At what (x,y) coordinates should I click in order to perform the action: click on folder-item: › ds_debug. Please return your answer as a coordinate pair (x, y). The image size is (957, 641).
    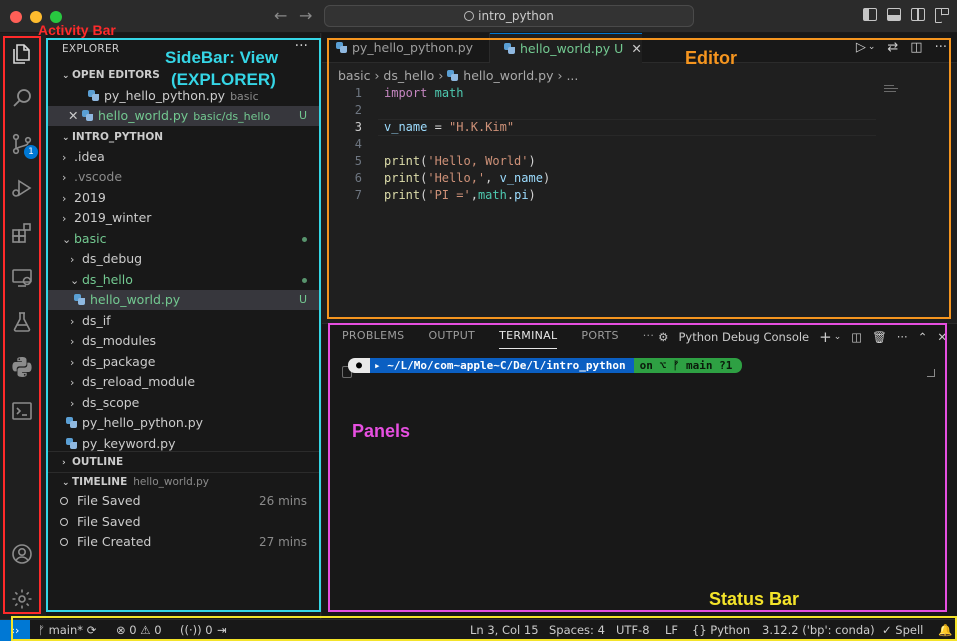
    Looking at the image, I should click on (183, 259).